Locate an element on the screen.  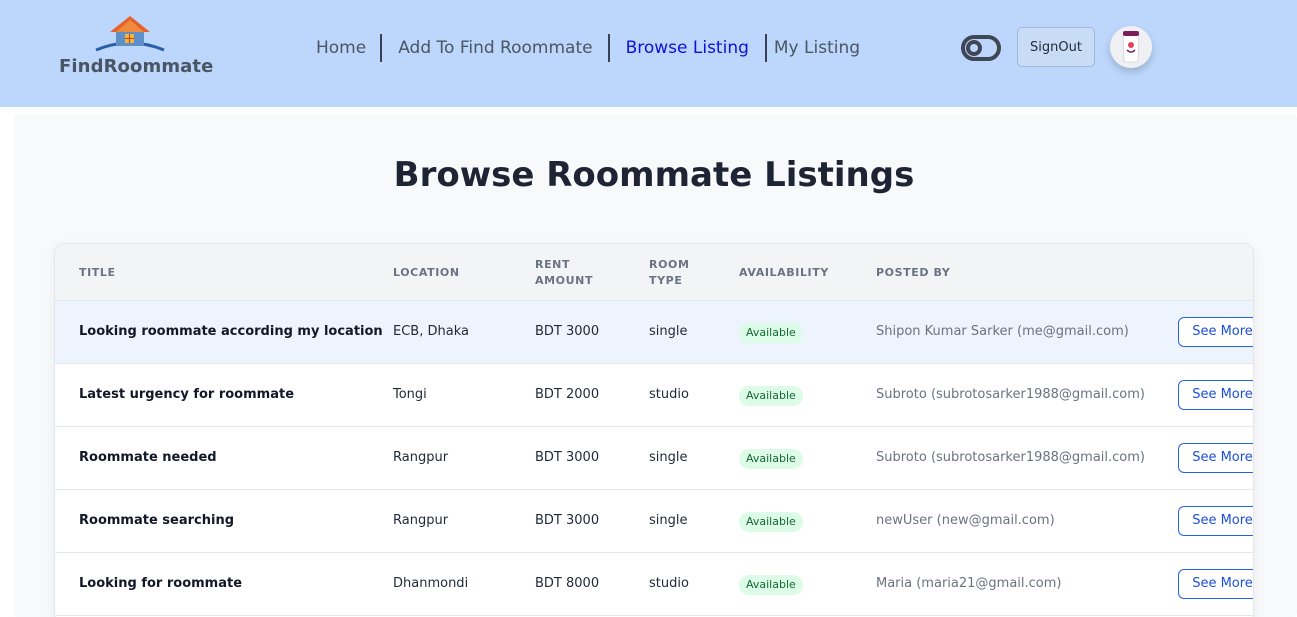
nav-browse-listing: Browse Listing is located at coordinates (687, 48).